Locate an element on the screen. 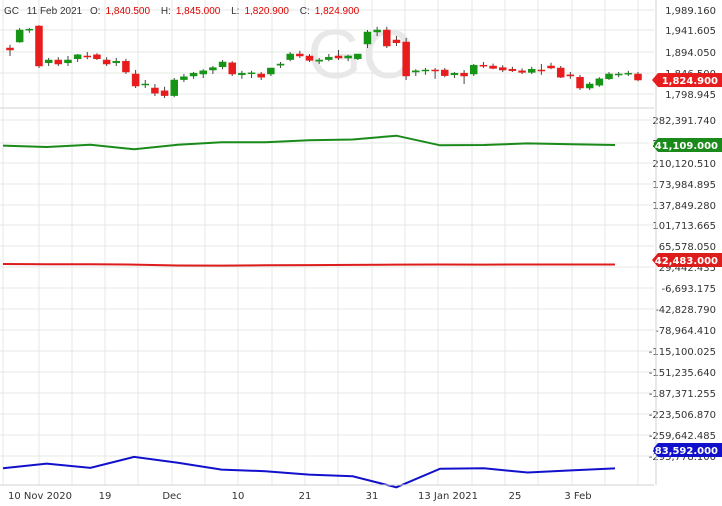 The image size is (722, 506). time-tick-label: 10 is located at coordinates (238, 496).